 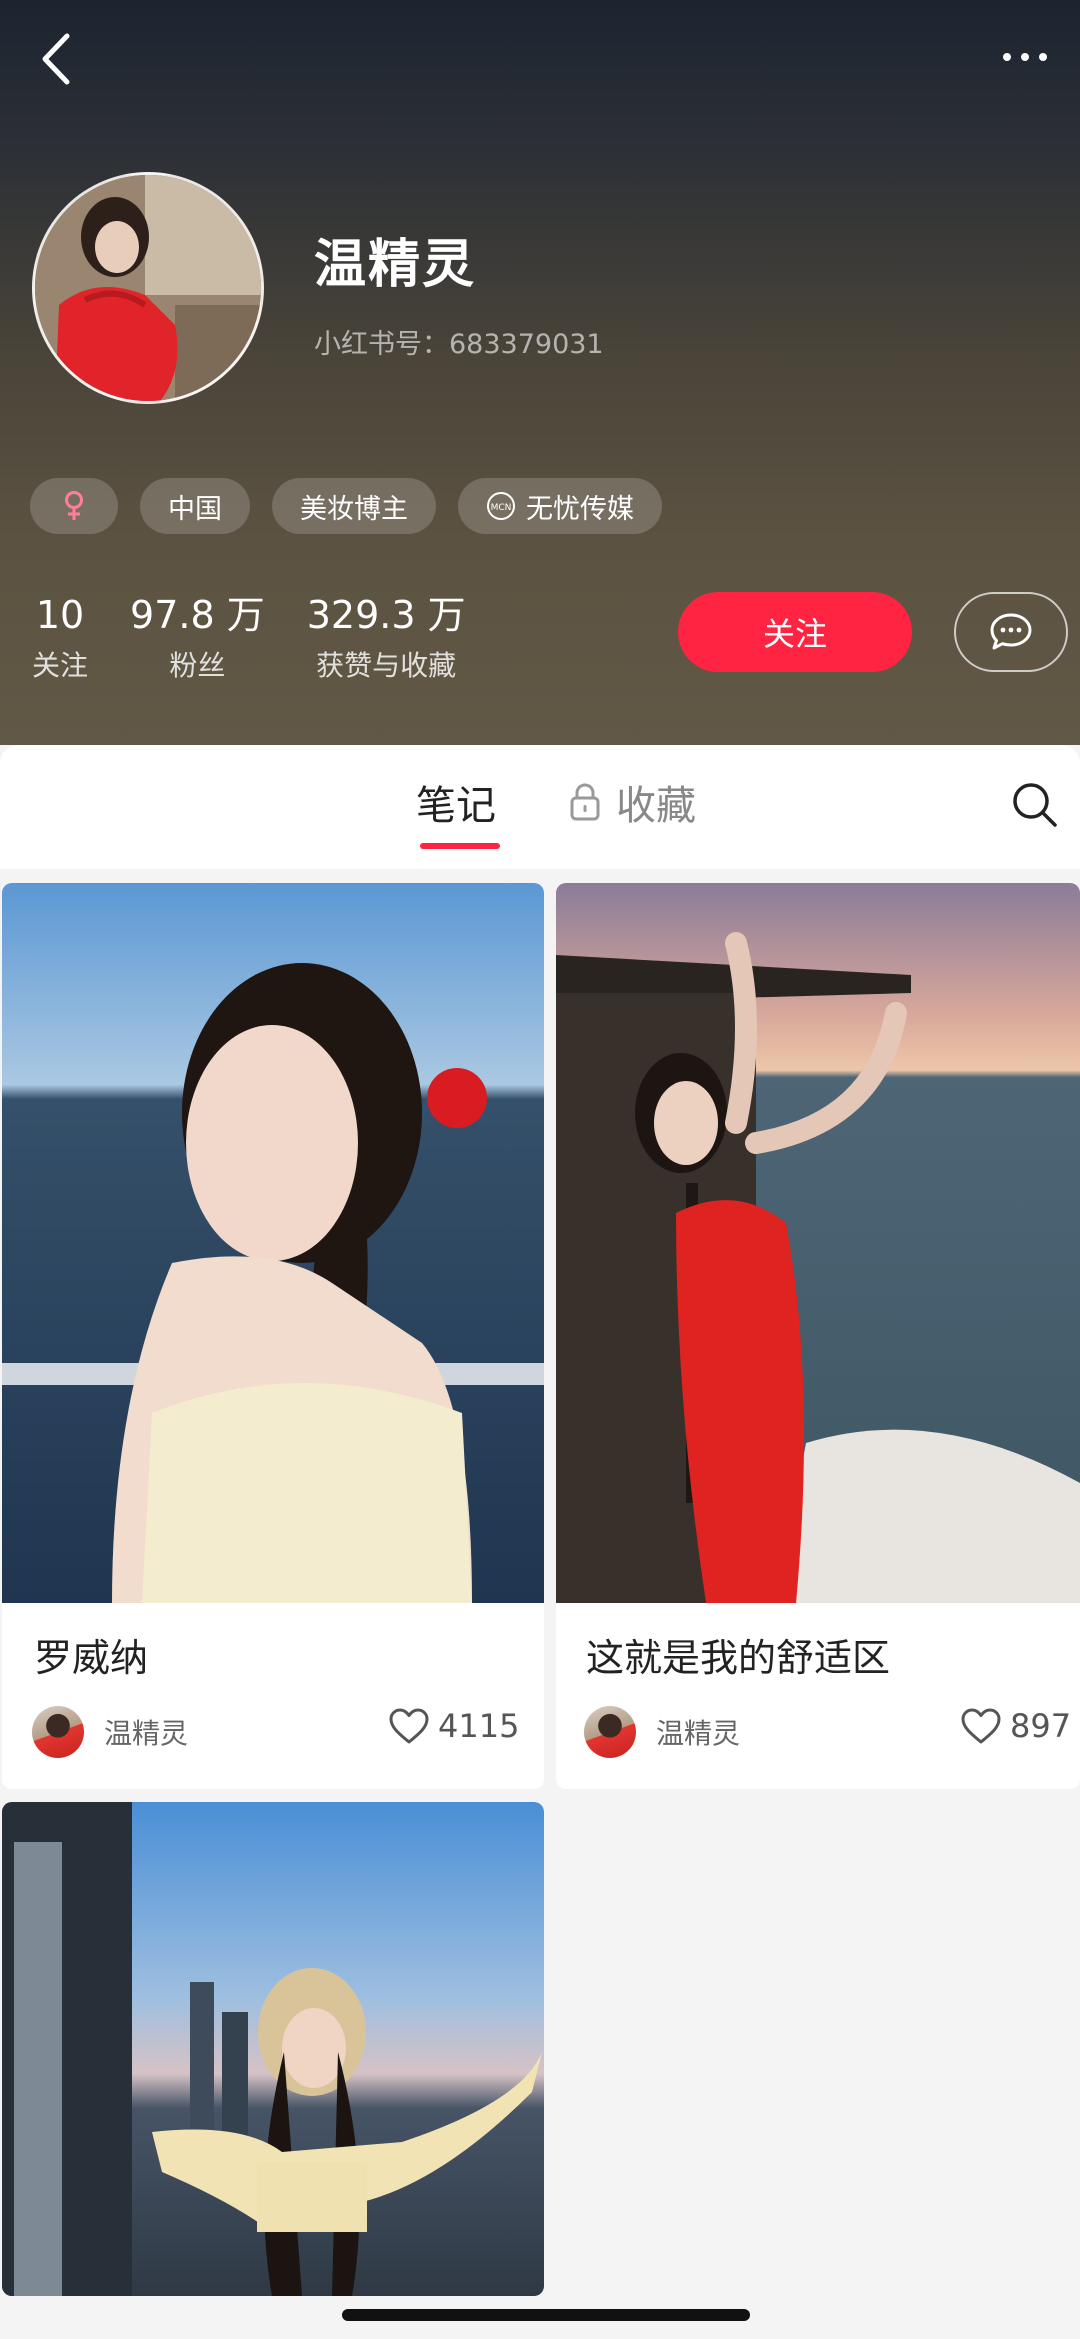 What do you see at coordinates (1041, 1726) in the screenshot?
I see `like-count: 897` at bounding box center [1041, 1726].